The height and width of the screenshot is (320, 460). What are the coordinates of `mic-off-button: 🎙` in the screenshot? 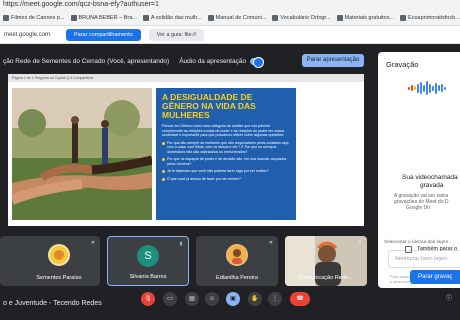 It's located at (148, 299).